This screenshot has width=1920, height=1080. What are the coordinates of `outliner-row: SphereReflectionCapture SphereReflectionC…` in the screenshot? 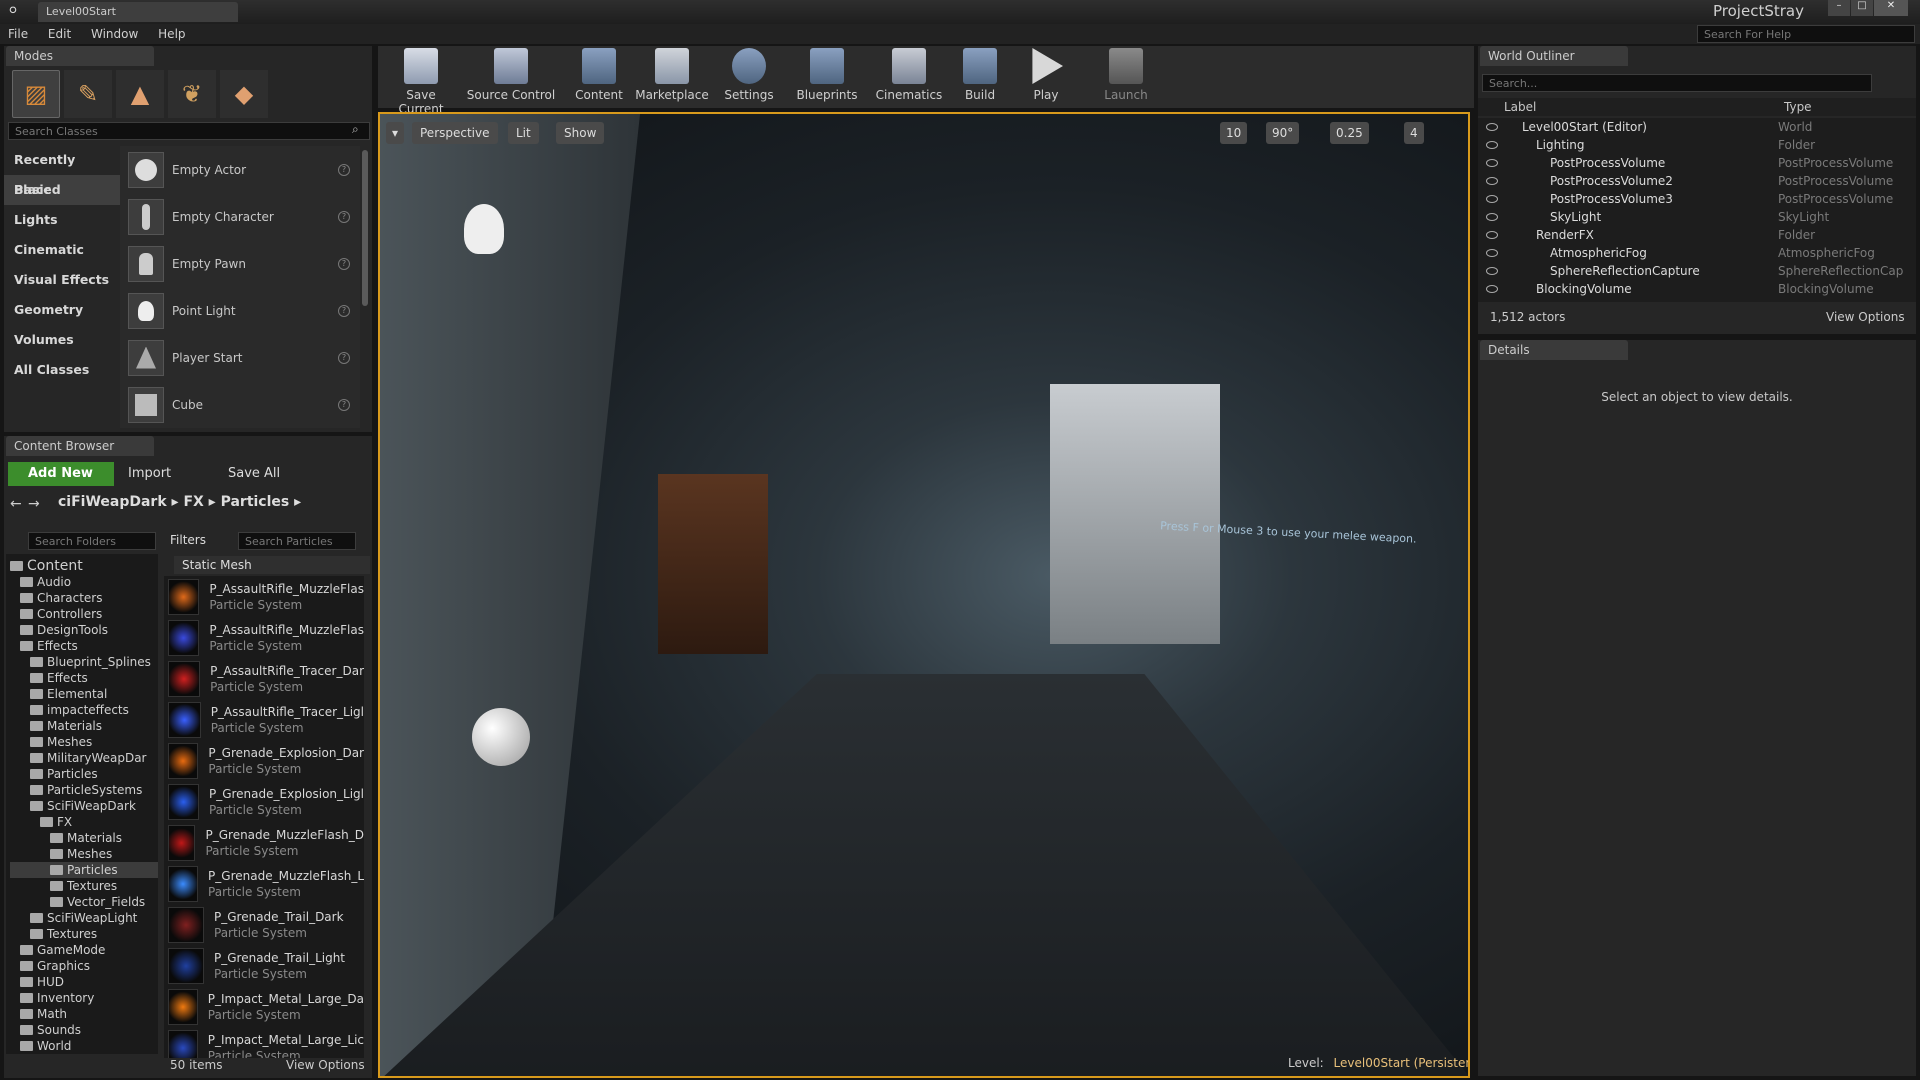 It's located at (1697, 271).